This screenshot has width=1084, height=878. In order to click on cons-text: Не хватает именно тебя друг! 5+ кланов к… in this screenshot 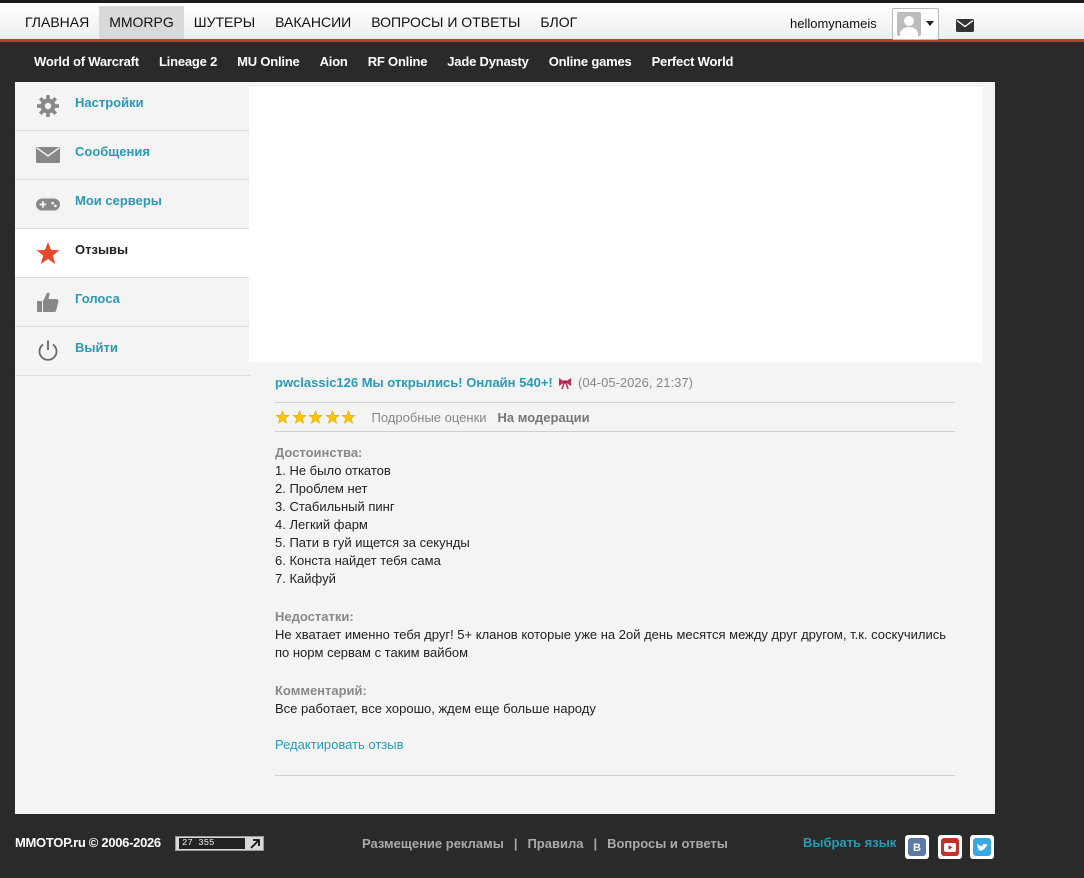, I will do `click(615, 644)`.